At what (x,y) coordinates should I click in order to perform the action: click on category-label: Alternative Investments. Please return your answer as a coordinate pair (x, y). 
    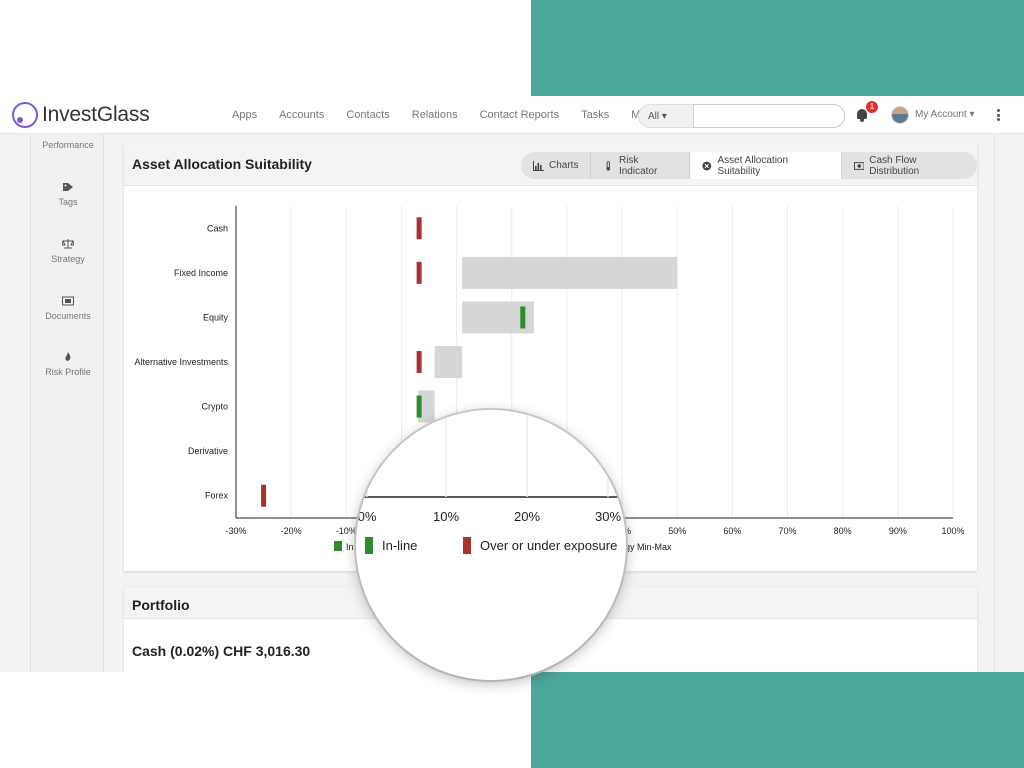
    Looking at the image, I should click on (181, 362).